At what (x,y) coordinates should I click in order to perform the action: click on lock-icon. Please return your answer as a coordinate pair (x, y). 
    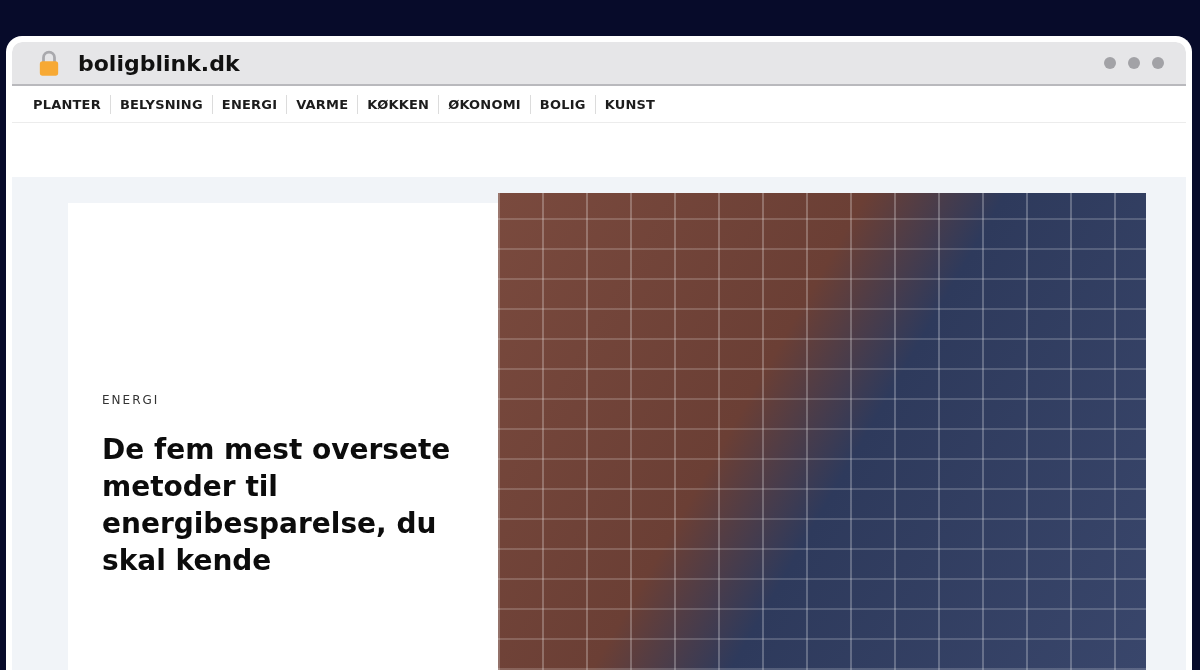
    Looking at the image, I should click on (49, 63).